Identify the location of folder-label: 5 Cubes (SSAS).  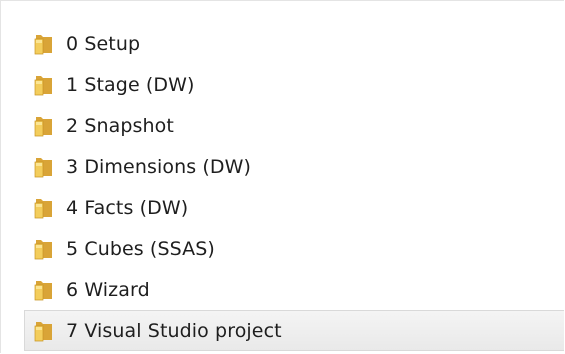
(140, 248).